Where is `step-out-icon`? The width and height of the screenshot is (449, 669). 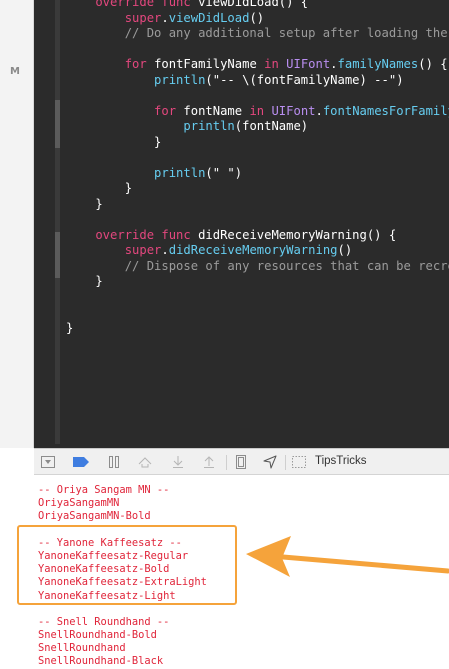 step-out-icon is located at coordinates (209, 462).